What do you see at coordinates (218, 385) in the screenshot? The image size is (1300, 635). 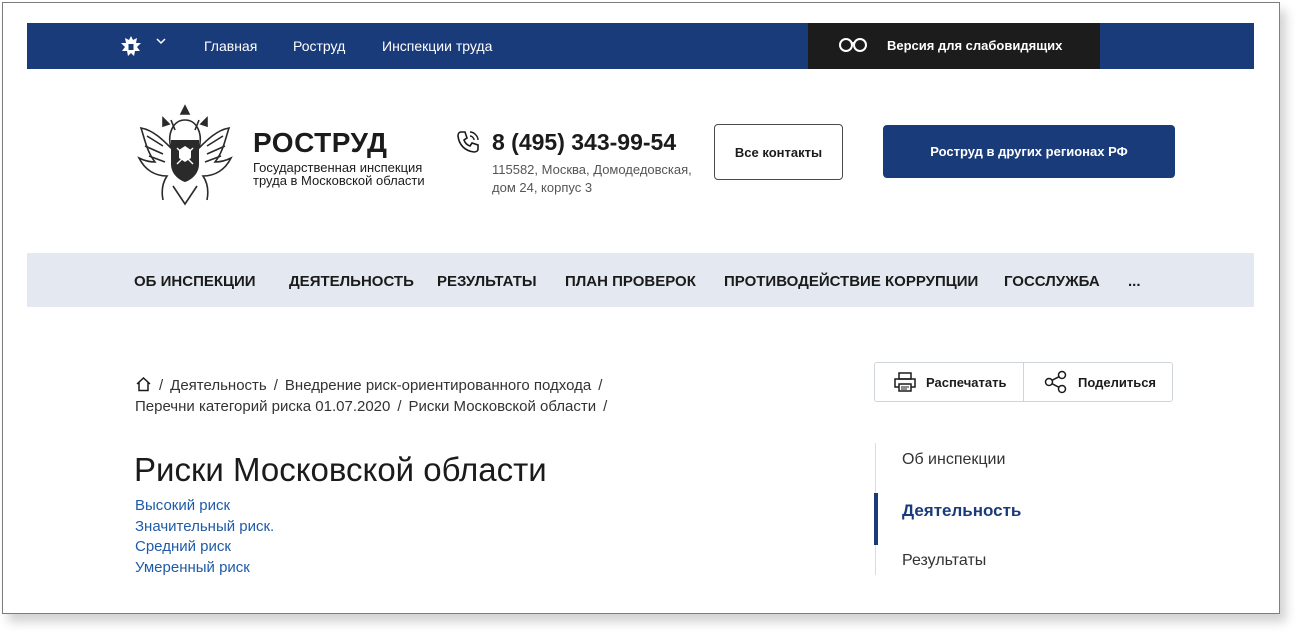 I see `breadcrumb-activity: Деятельность` at bounding box center [218, 385].